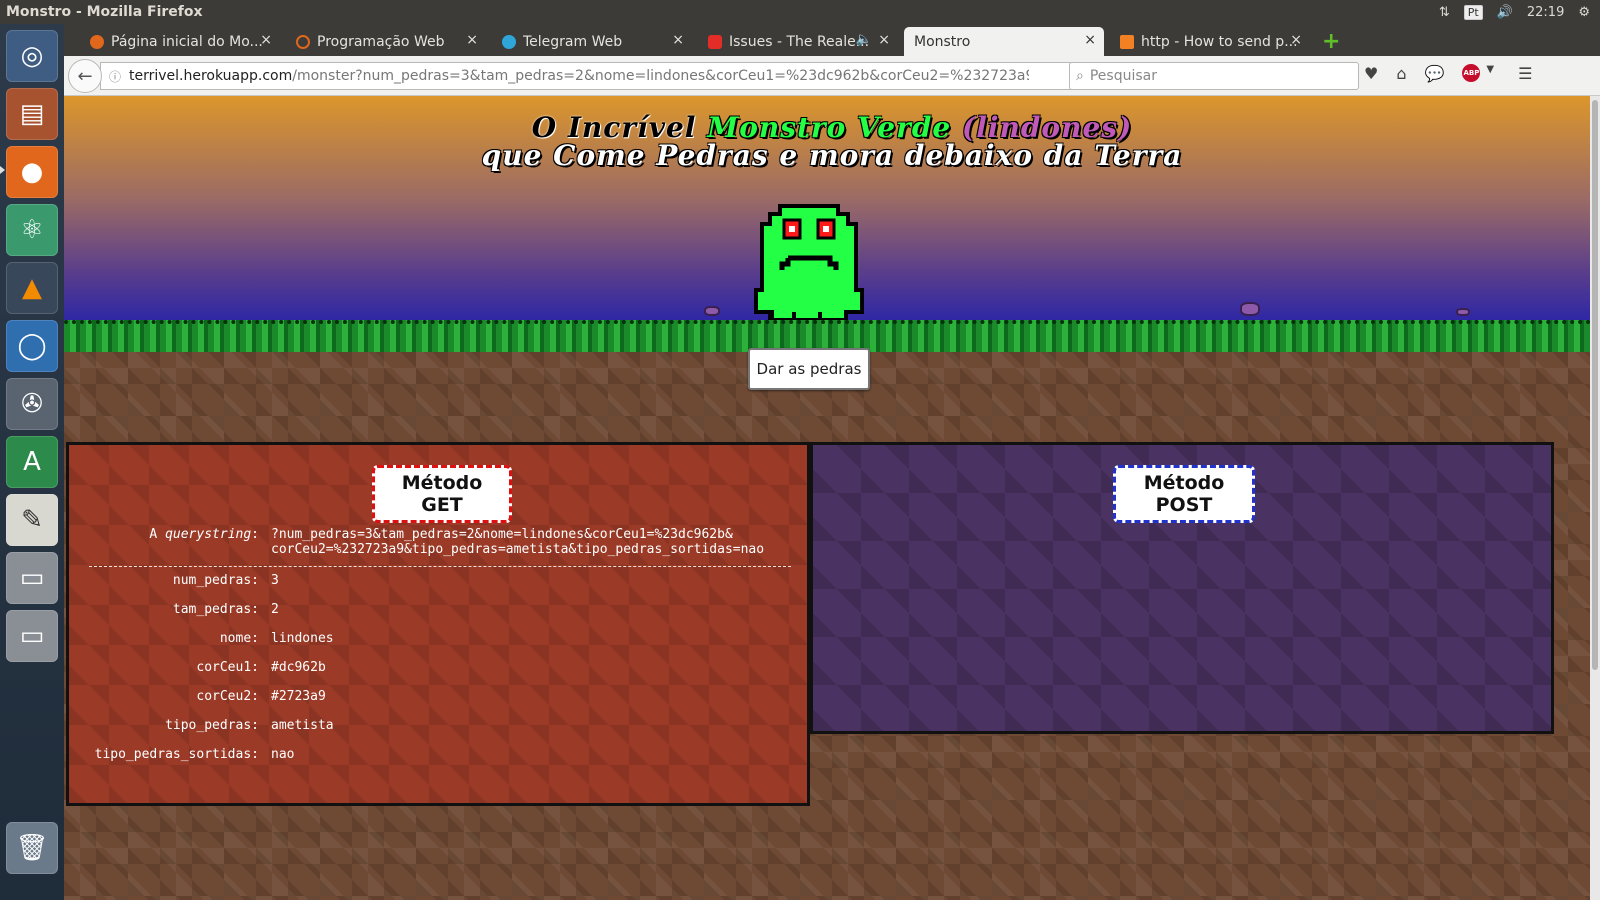  I want to click on atom-editor-icon: ⚛, so click(32, 230).